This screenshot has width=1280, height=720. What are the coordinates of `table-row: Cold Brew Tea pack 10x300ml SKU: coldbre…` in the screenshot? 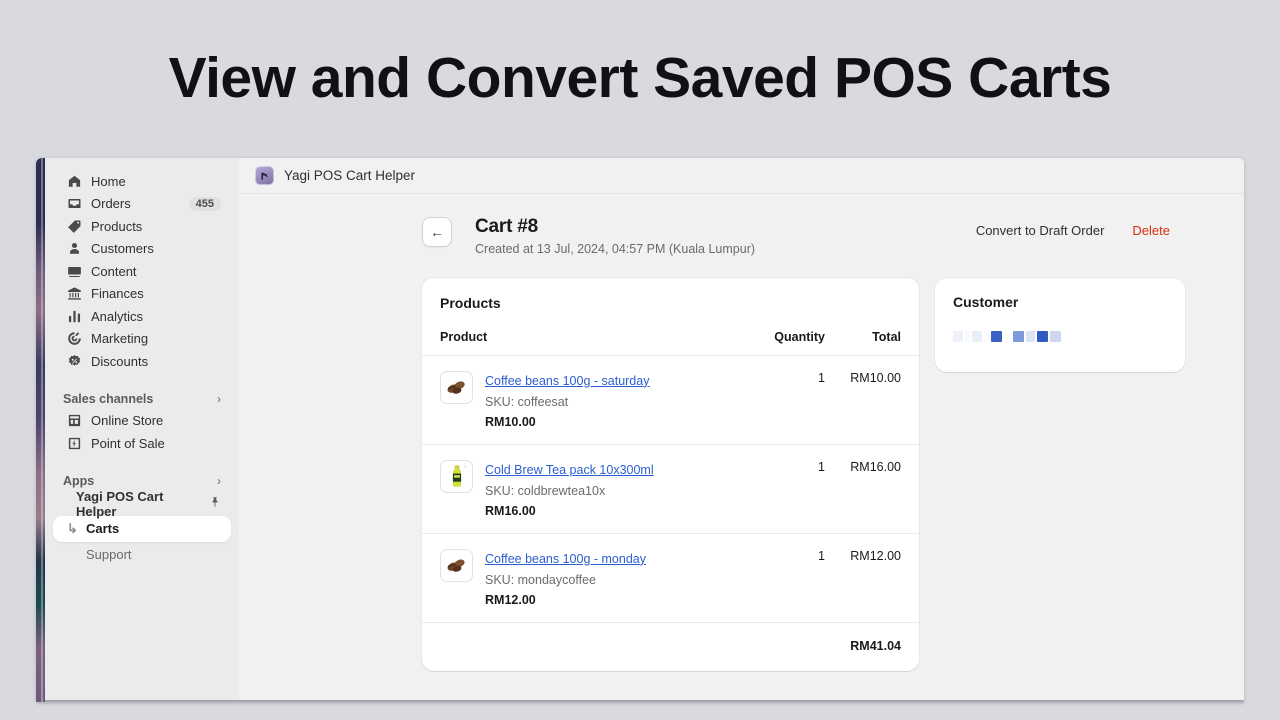 It's located at (670, 489).